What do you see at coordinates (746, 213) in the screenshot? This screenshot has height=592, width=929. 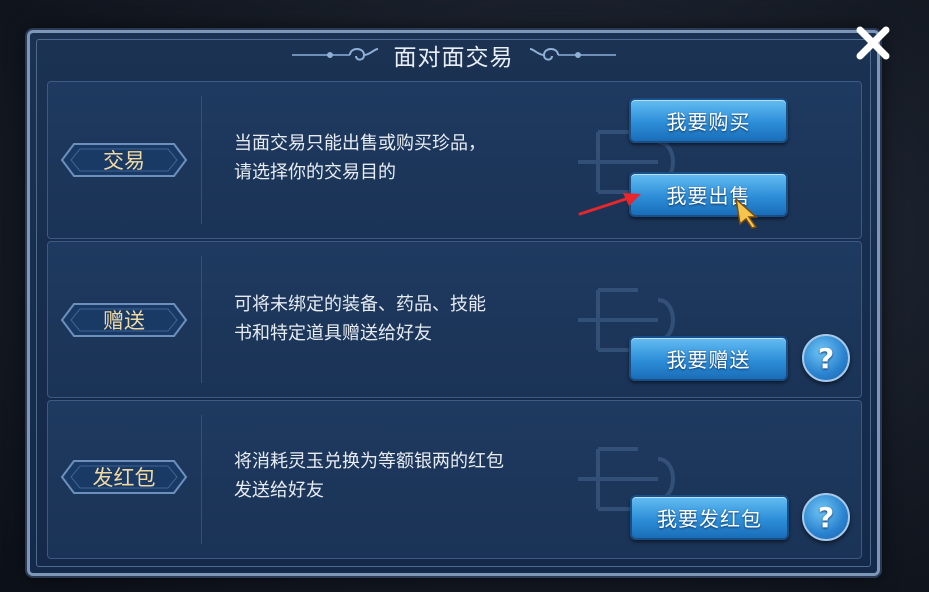 I see `golden-pointer-cursor-icon` at bounding box center [746, 213].